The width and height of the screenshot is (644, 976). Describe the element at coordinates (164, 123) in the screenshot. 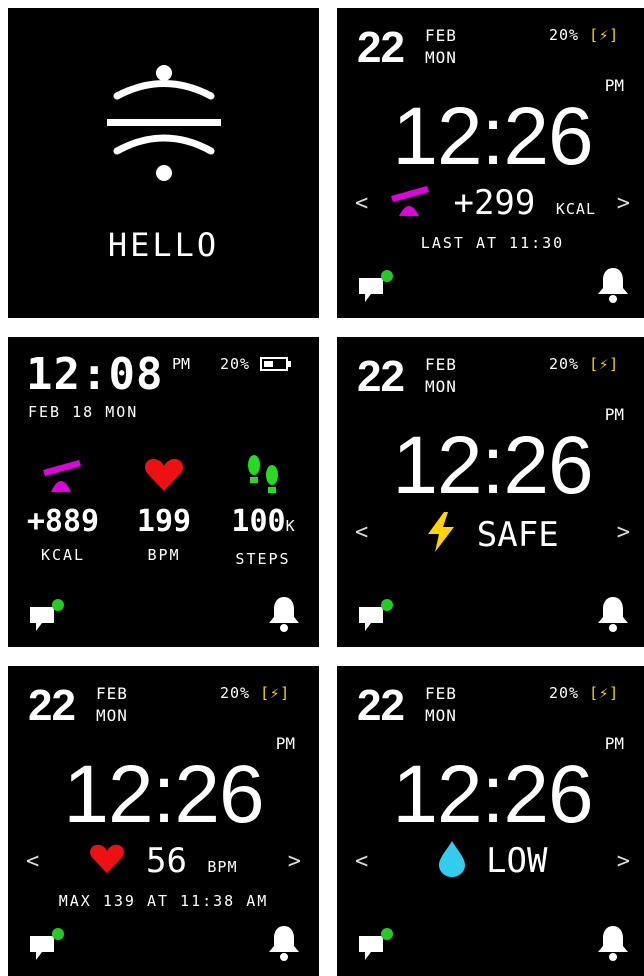

I see `logo-icon` at that location.